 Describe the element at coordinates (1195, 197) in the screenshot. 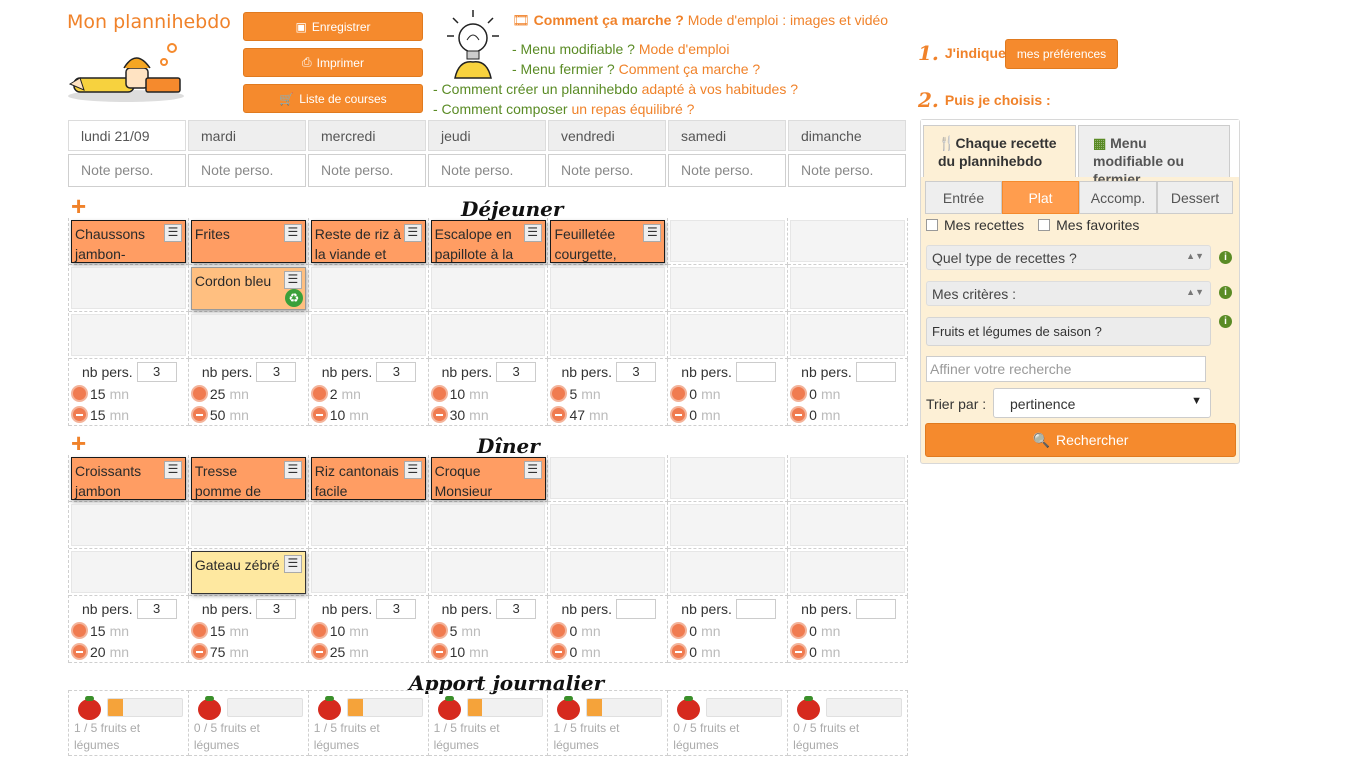

I see `category-tab: Dessert` at that location.